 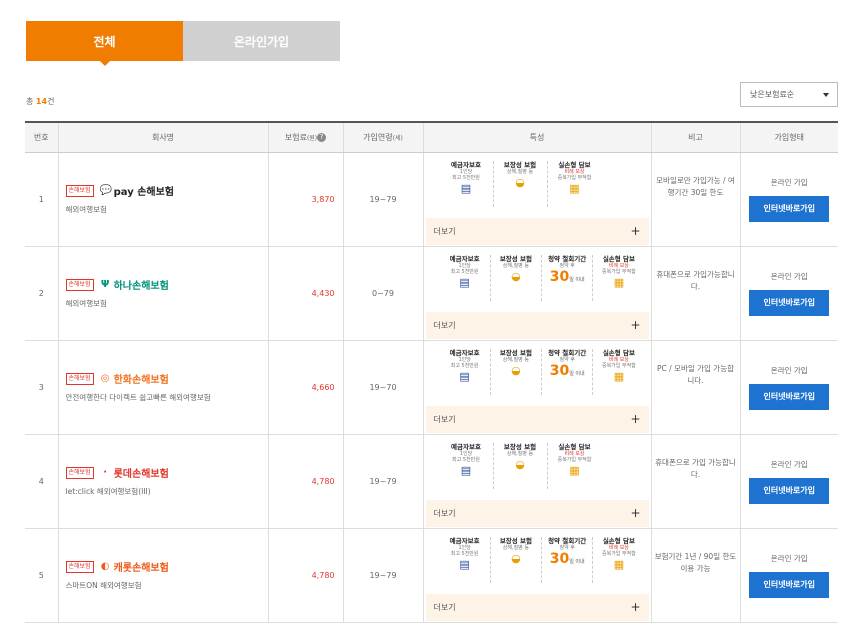 I want to click on age-range: 19~79, so click(x=382, y=575).